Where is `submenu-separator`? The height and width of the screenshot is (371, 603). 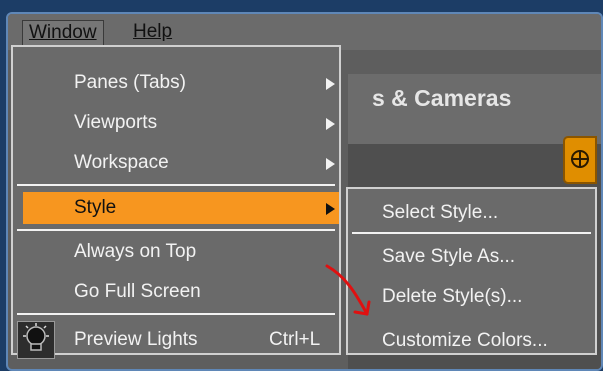 submenu-separator is located at coordinates (471, 233).